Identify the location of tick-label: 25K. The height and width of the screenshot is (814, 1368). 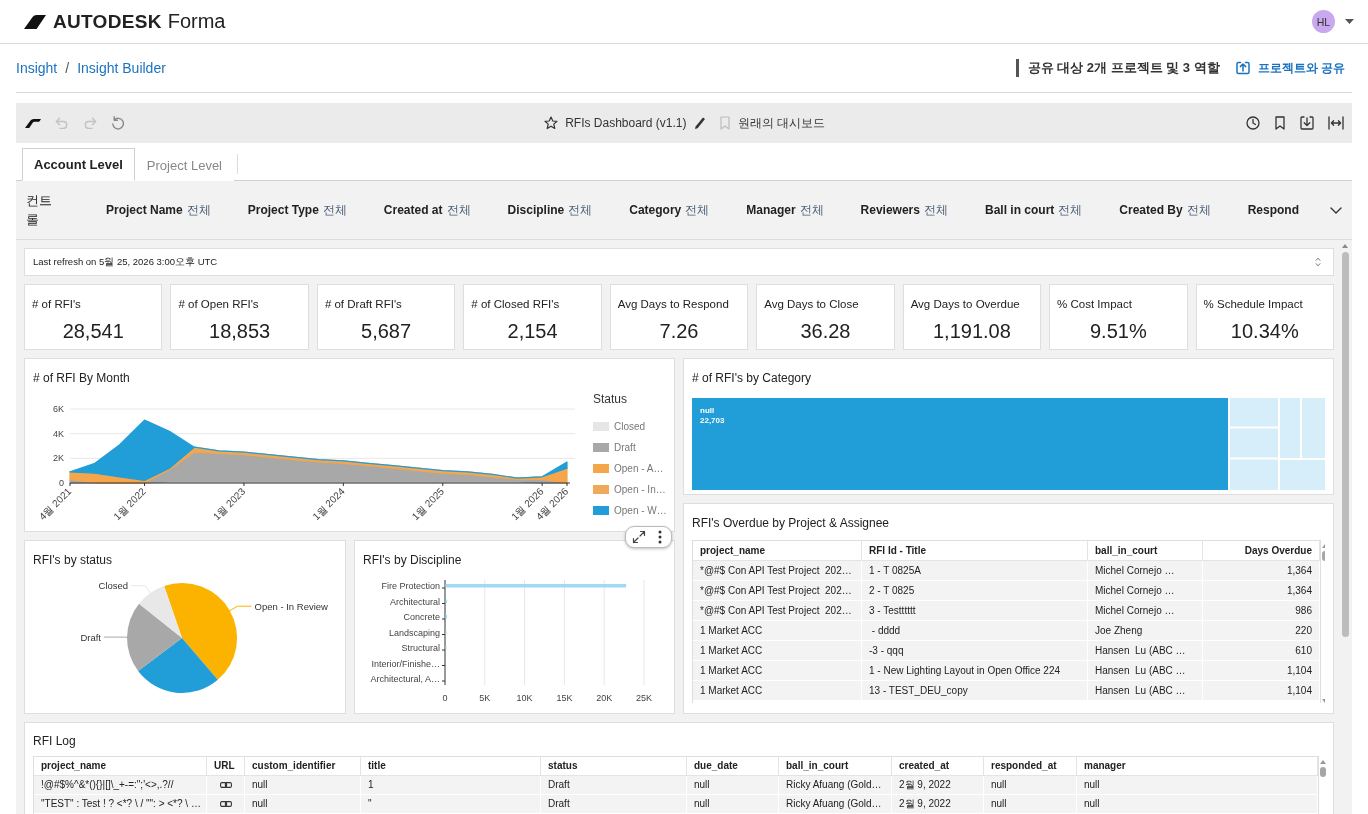
(644, 698).